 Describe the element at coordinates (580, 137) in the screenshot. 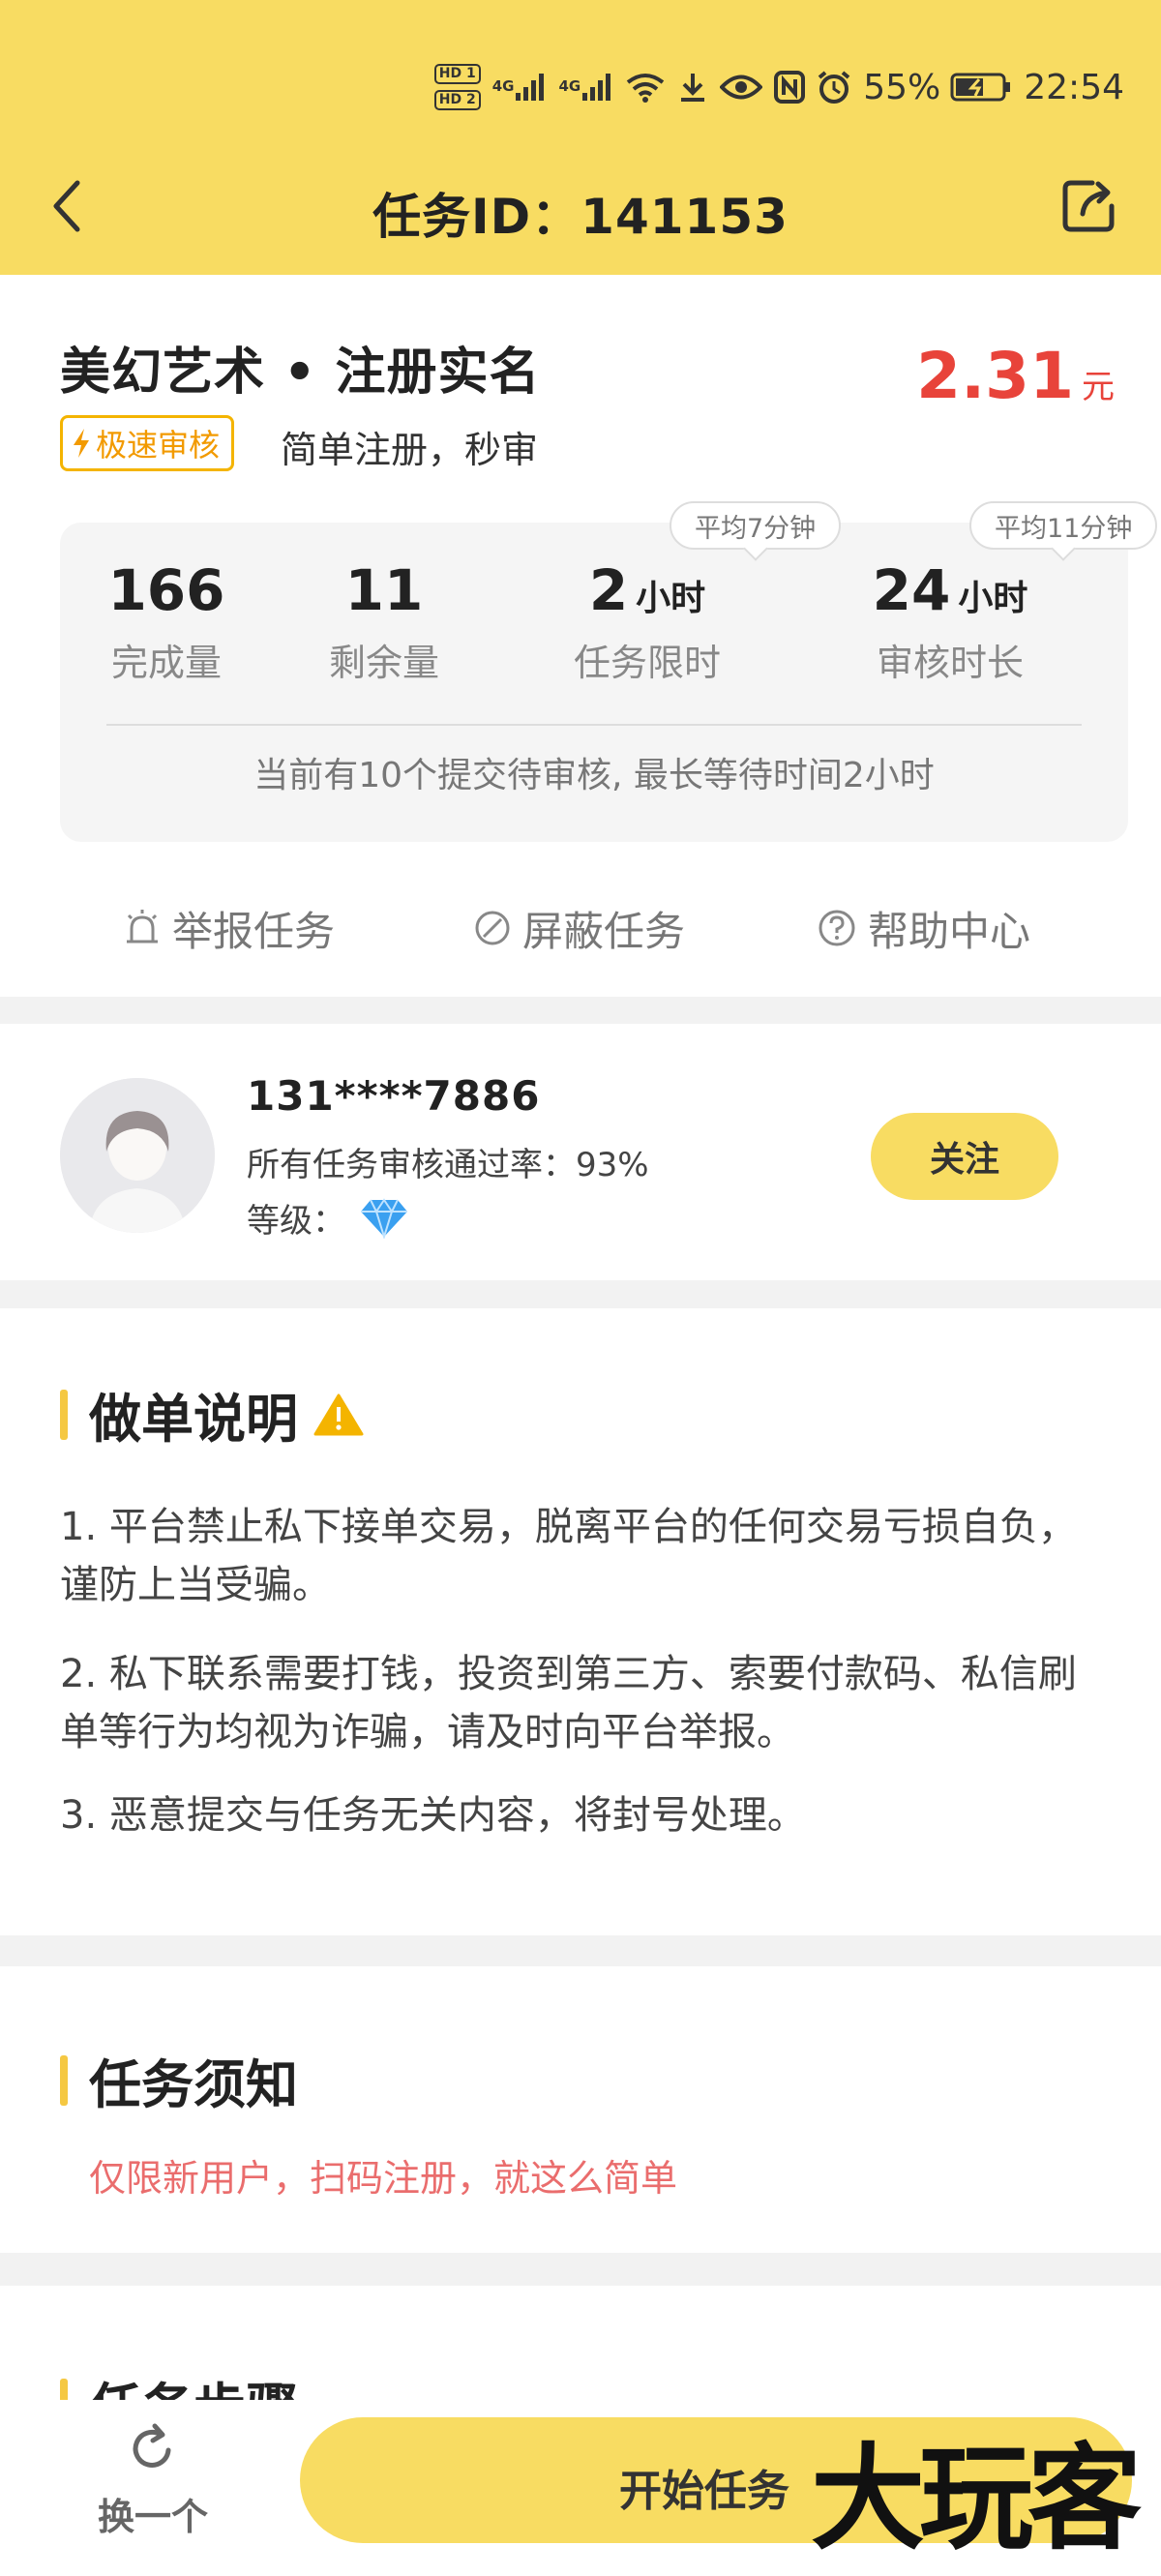

I see `header: HD 1 HD 2 4G 4G 55% 22:54 任务ID：141153` at that location.